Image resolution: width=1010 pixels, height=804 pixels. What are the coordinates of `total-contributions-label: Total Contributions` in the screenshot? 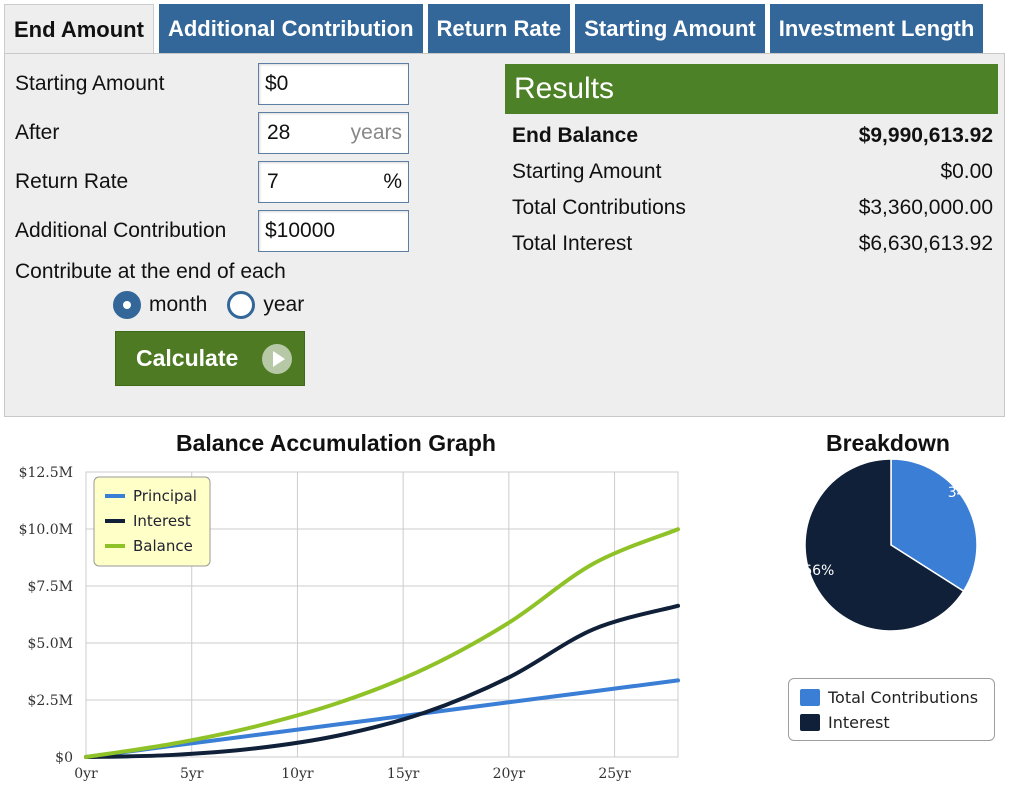 It's located at (599, 207).